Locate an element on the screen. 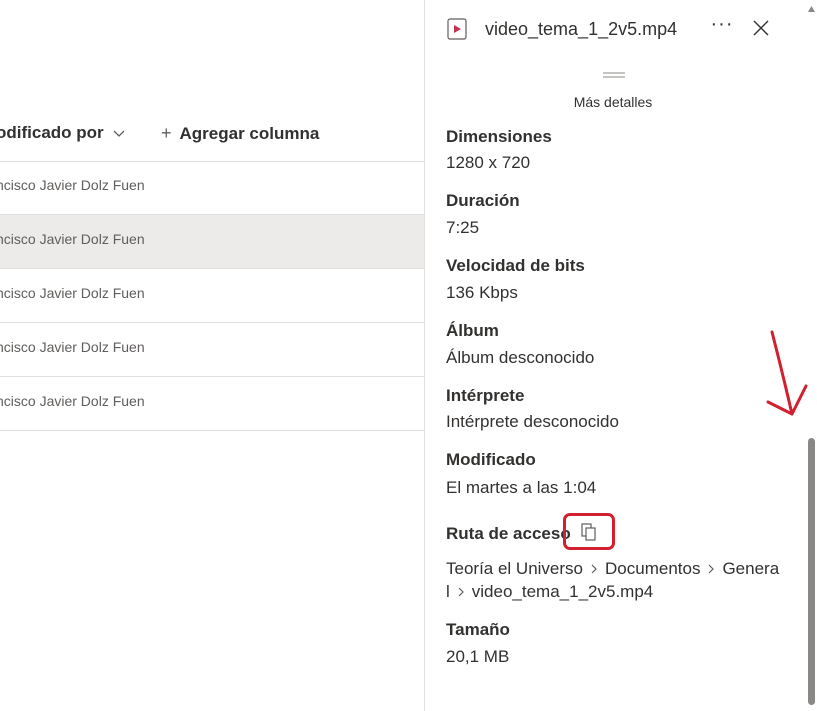 This screenshot has height=711, width=817. path-line-1: Teoría el Universo Documentos Genera is located at coordinates (612, 569).